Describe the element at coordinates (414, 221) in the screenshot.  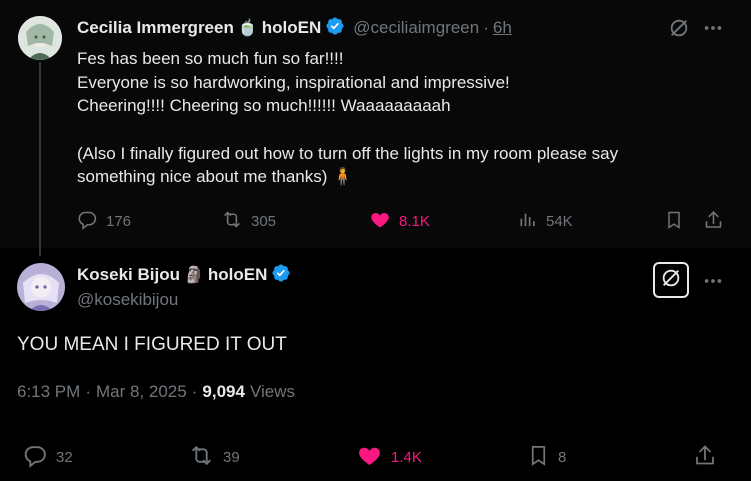
I see `like-count: 8.1K` at that location.